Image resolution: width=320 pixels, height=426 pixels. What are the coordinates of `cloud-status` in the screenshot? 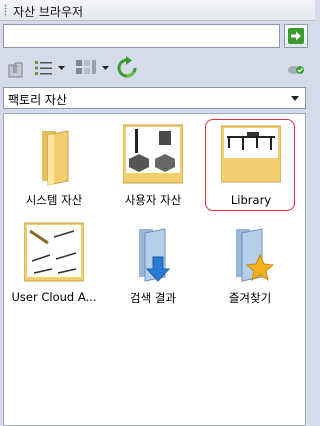 It's located at (296, 68).